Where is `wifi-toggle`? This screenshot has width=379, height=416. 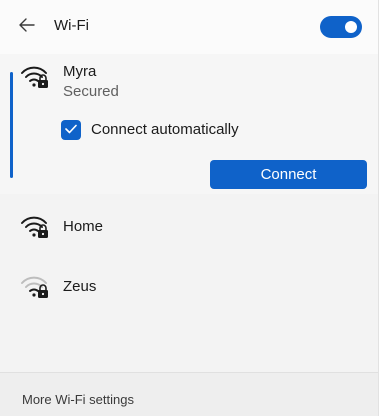
wifi-toggle is located at coordinates (341, 27).